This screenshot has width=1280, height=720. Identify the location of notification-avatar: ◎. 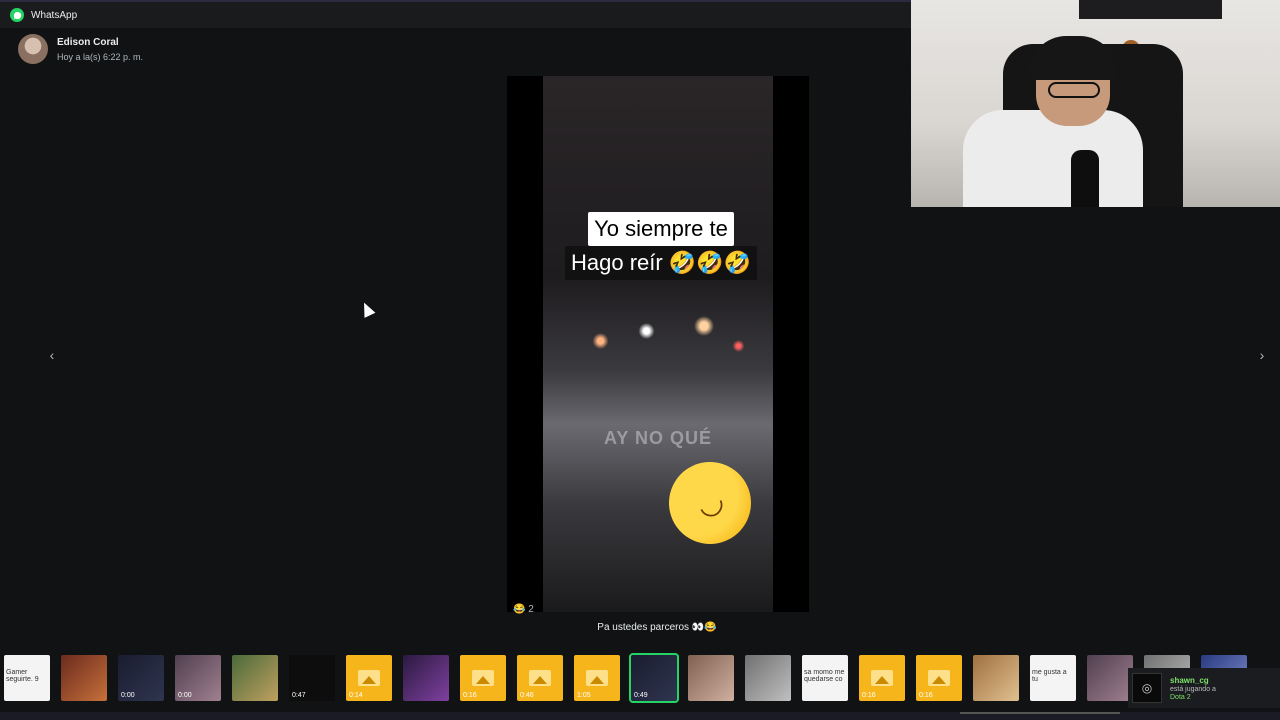
(1147, 688).